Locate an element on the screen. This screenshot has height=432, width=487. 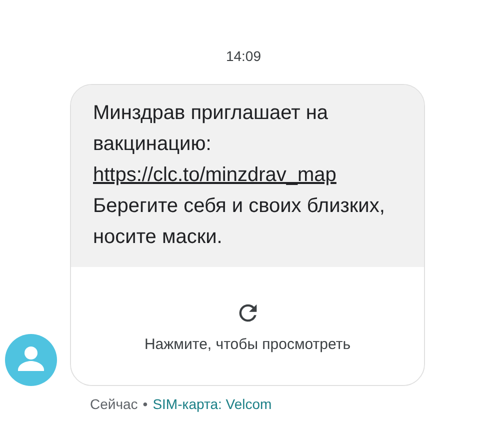
preview-hint: Нажмите, чтобы просмотреть is located at coordinates (247, 344).